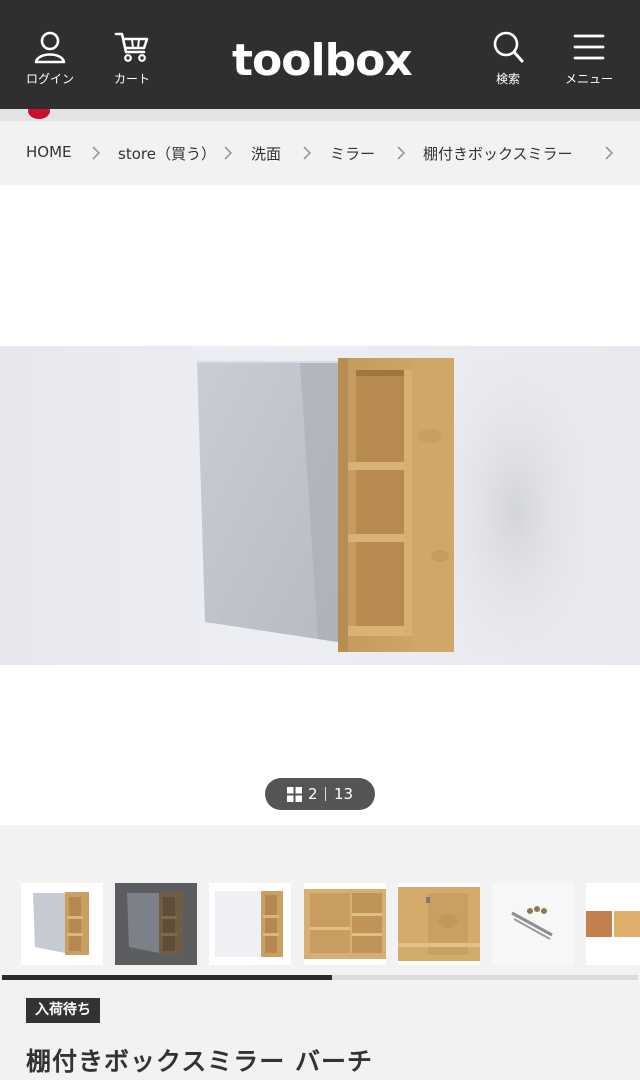 This screenshot has height=1080, width=640. What do you see at coordinates (294, 794) in the screenshot?
I see `grid-icon` at bounding box center [294, 794].